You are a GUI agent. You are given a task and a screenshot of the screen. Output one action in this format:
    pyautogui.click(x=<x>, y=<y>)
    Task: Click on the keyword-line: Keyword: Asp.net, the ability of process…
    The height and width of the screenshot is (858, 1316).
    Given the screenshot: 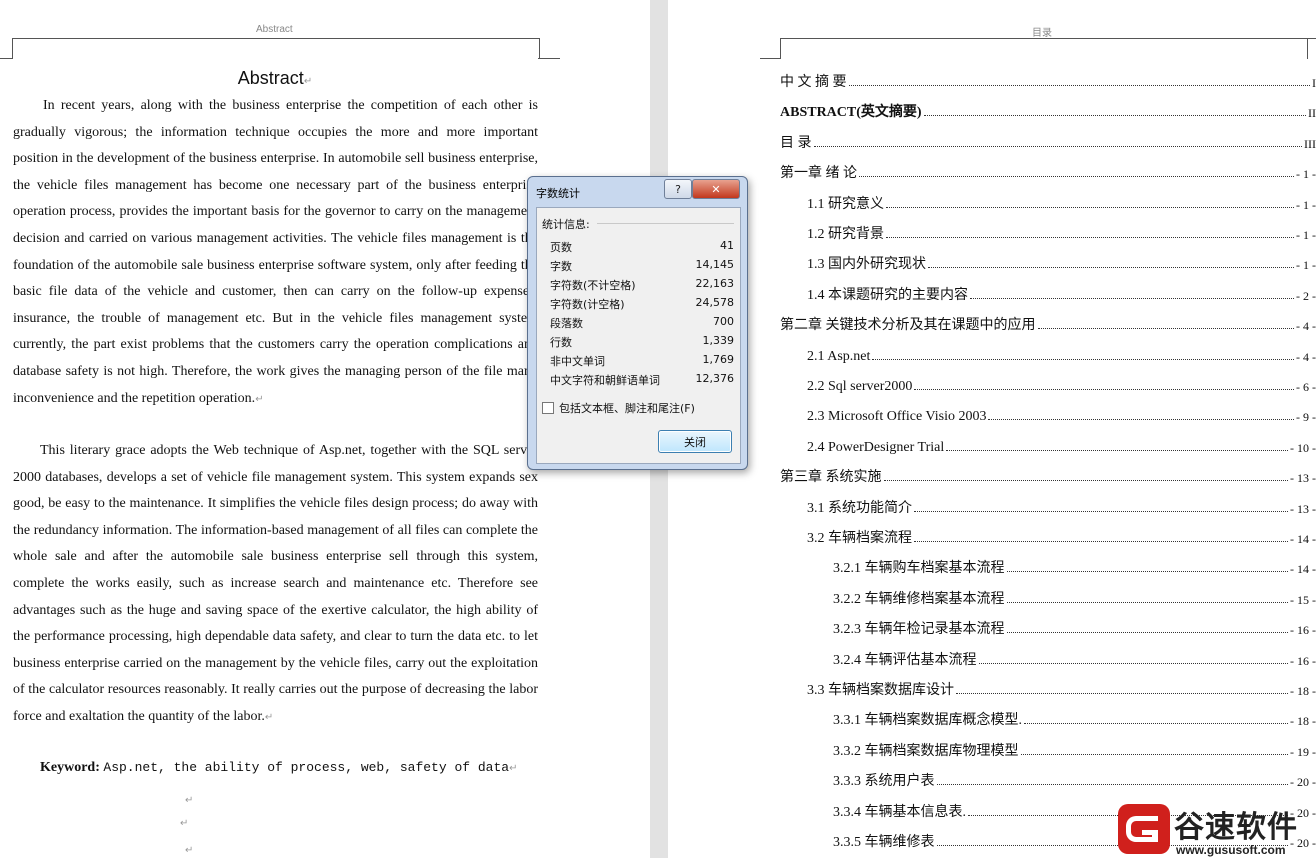 What is the action you would take?
    pyautogui.click(x=278, y=768)
    